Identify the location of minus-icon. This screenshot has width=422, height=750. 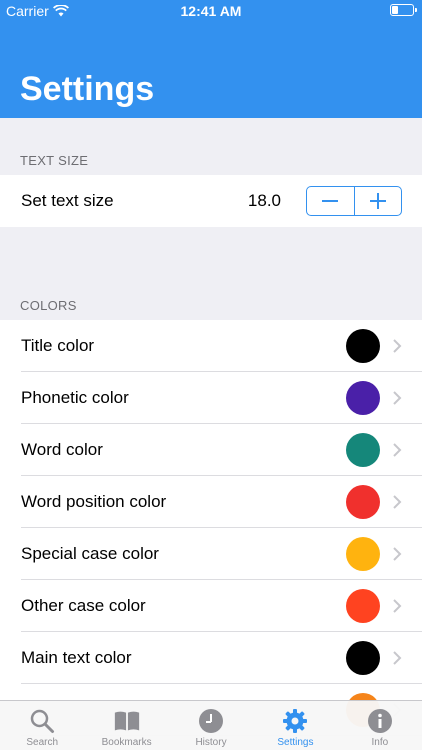
(330, 201).